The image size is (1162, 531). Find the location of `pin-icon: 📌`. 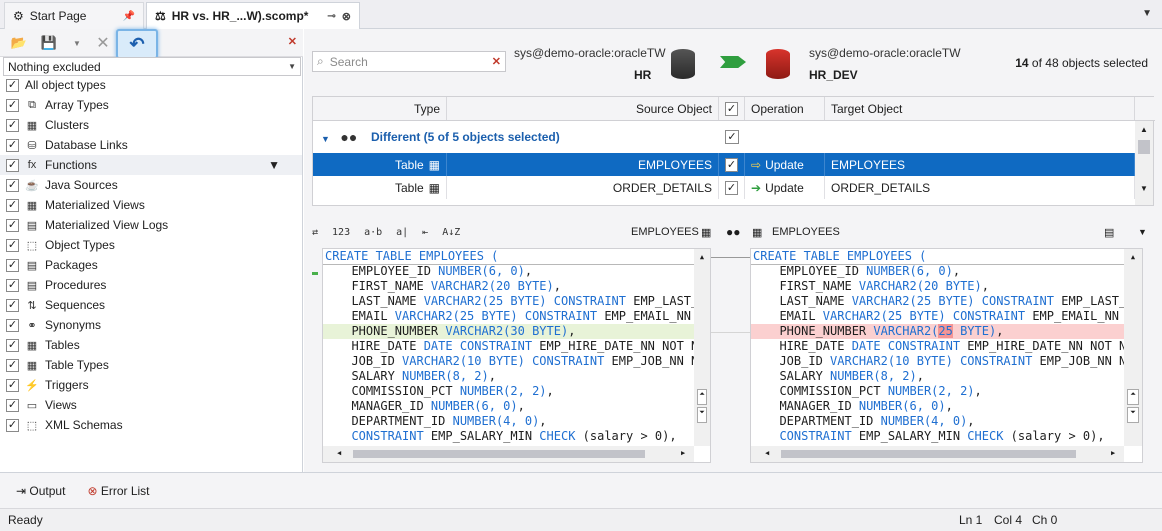

pin-icon: 📌 is located at coordinates (129, 16).